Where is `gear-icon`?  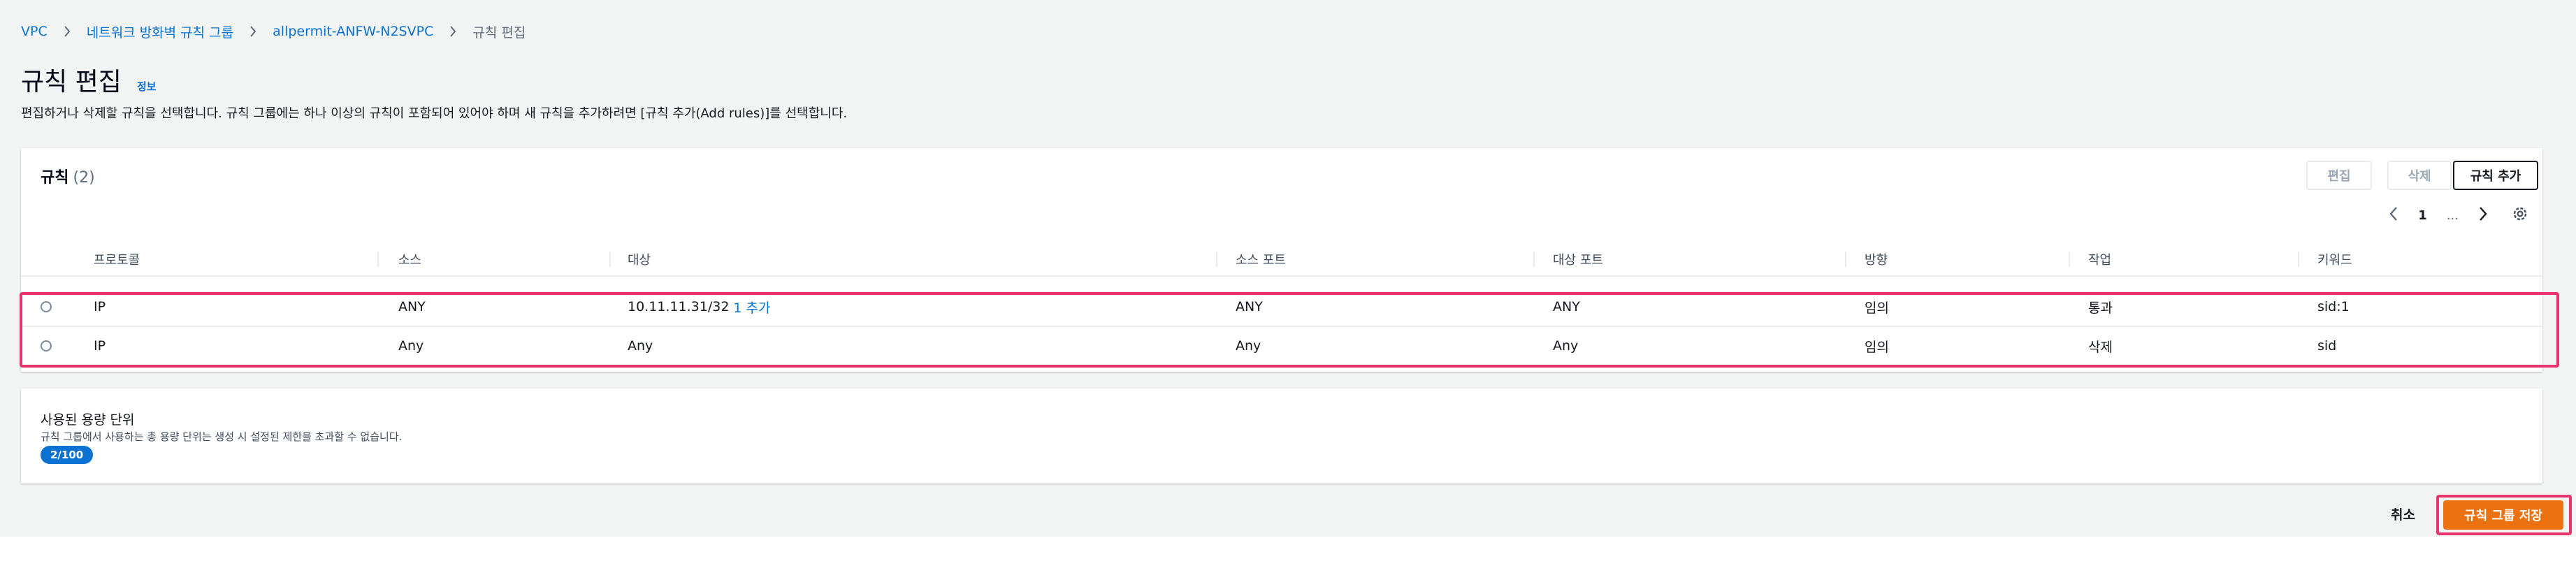 gear-icon is located at coordinates (2520, 215).